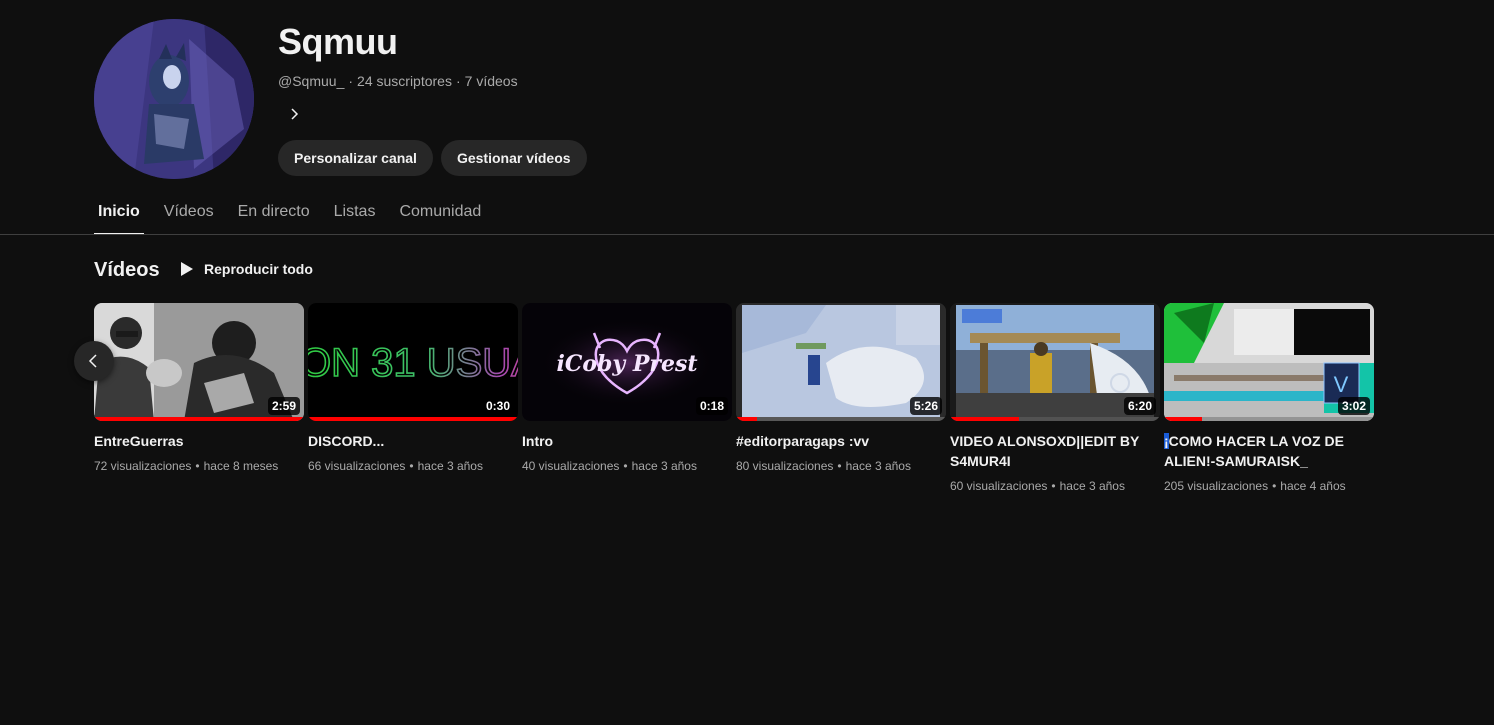 This screenshot has width=1494, height=725. Describe the element at coordinates (143, 466) in the screenshot. I see `video-views: 72 visualizaciones` at that location.